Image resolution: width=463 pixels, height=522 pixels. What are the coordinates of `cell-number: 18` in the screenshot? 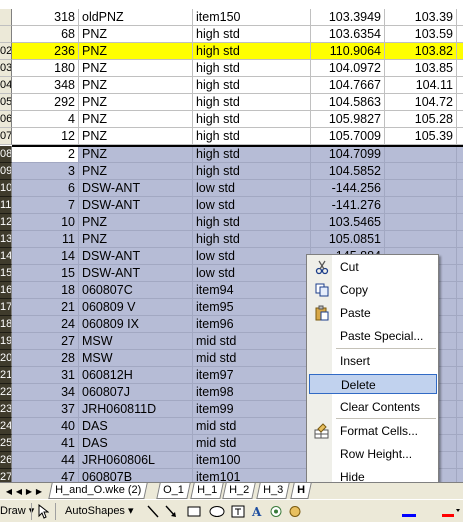 It's located at (45, 290).